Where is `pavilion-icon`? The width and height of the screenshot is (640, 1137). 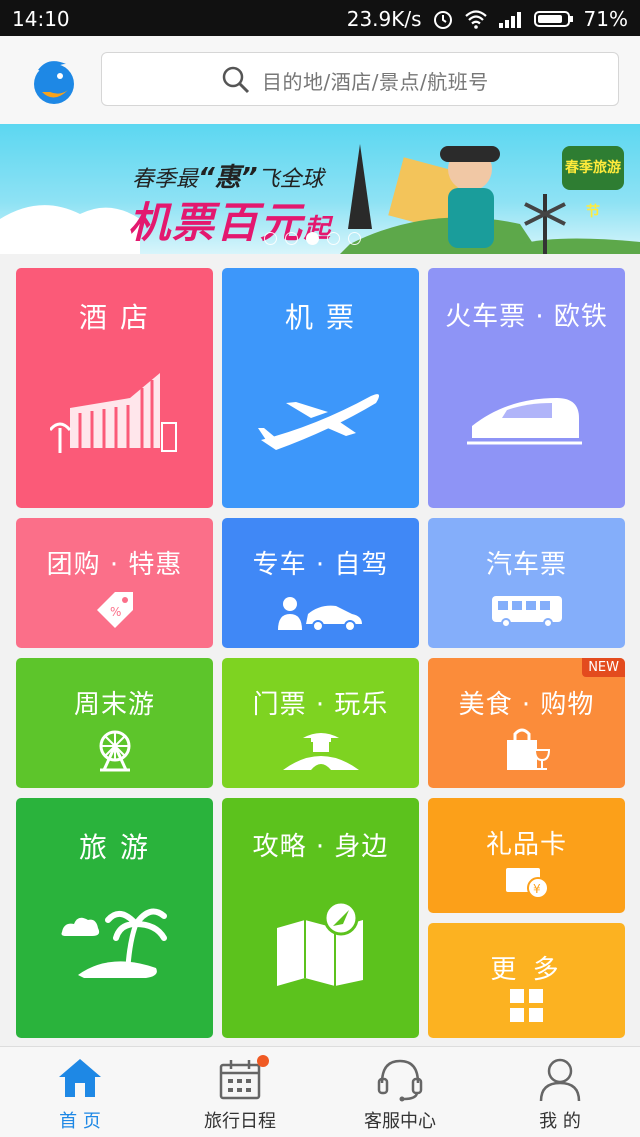
pavilion-icon is located at coordinates (320, 751).